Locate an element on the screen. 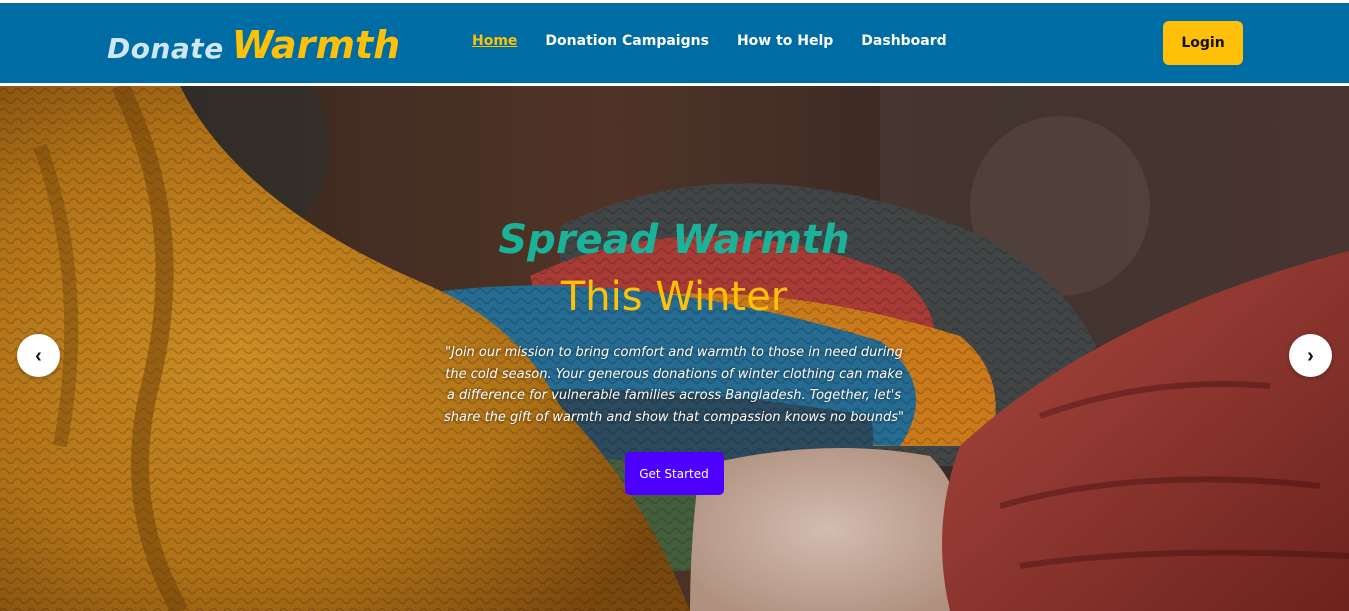 This screenshot has width=1349, height=611. nav-item-dashboard: Dashboard is located at coordinates (903, 41).